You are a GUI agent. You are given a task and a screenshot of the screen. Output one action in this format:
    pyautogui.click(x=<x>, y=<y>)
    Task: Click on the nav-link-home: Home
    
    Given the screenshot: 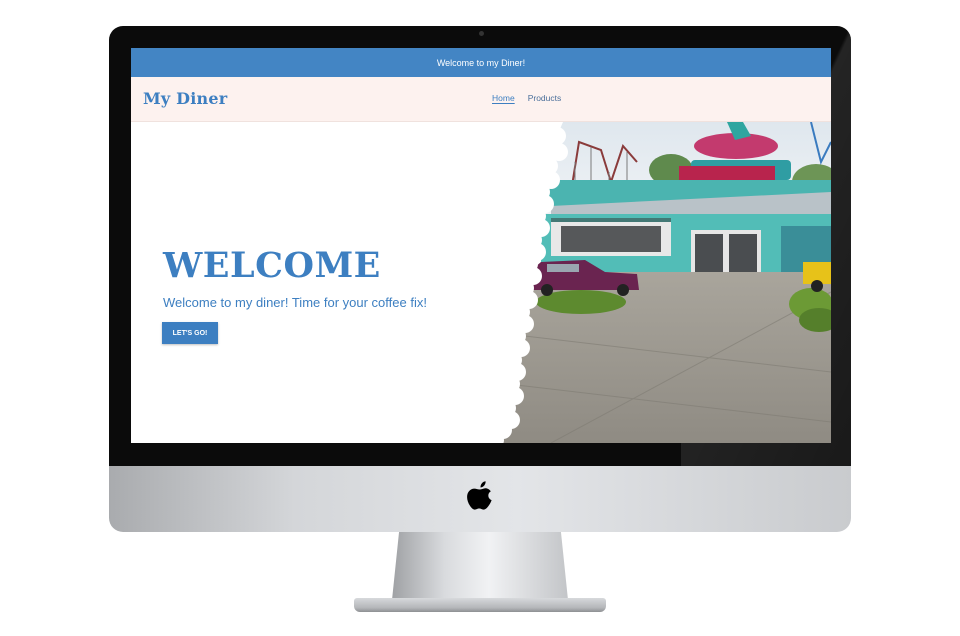 What is the action you would take?
    pyautogui.click(x=503, y=98)
    